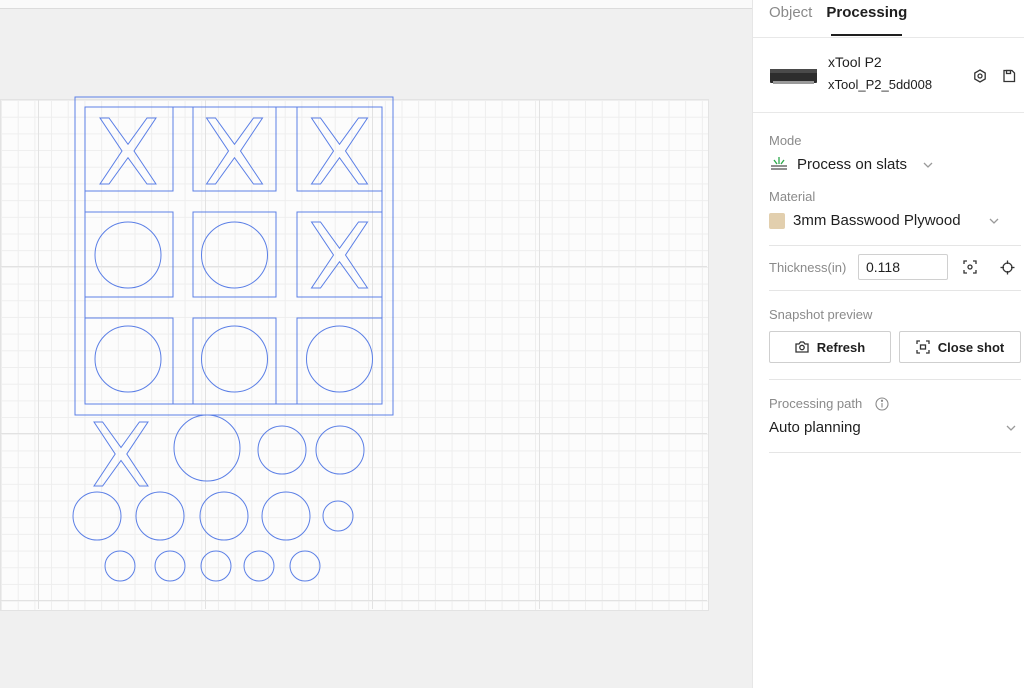  What do you see at coordinates (821, 314) in the screenshot?
I see `snapshot-label: Snapshot preview` at bounding box center [821, 314].